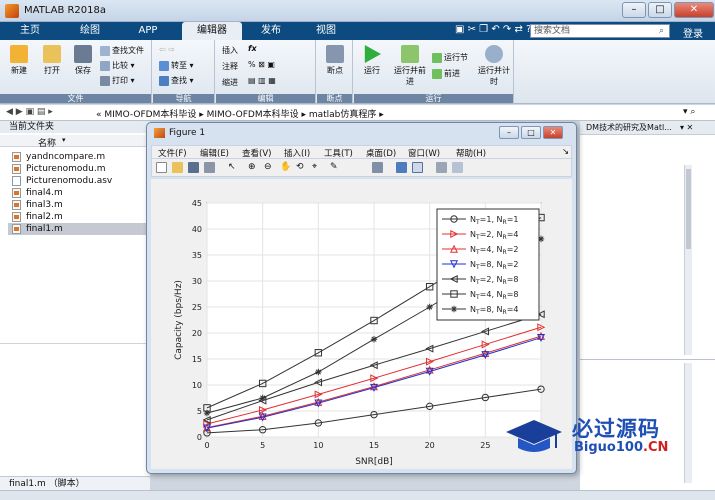  Describe the element at coordinates (437, 73) in the screenshot. I see `advance-icon` at that location.